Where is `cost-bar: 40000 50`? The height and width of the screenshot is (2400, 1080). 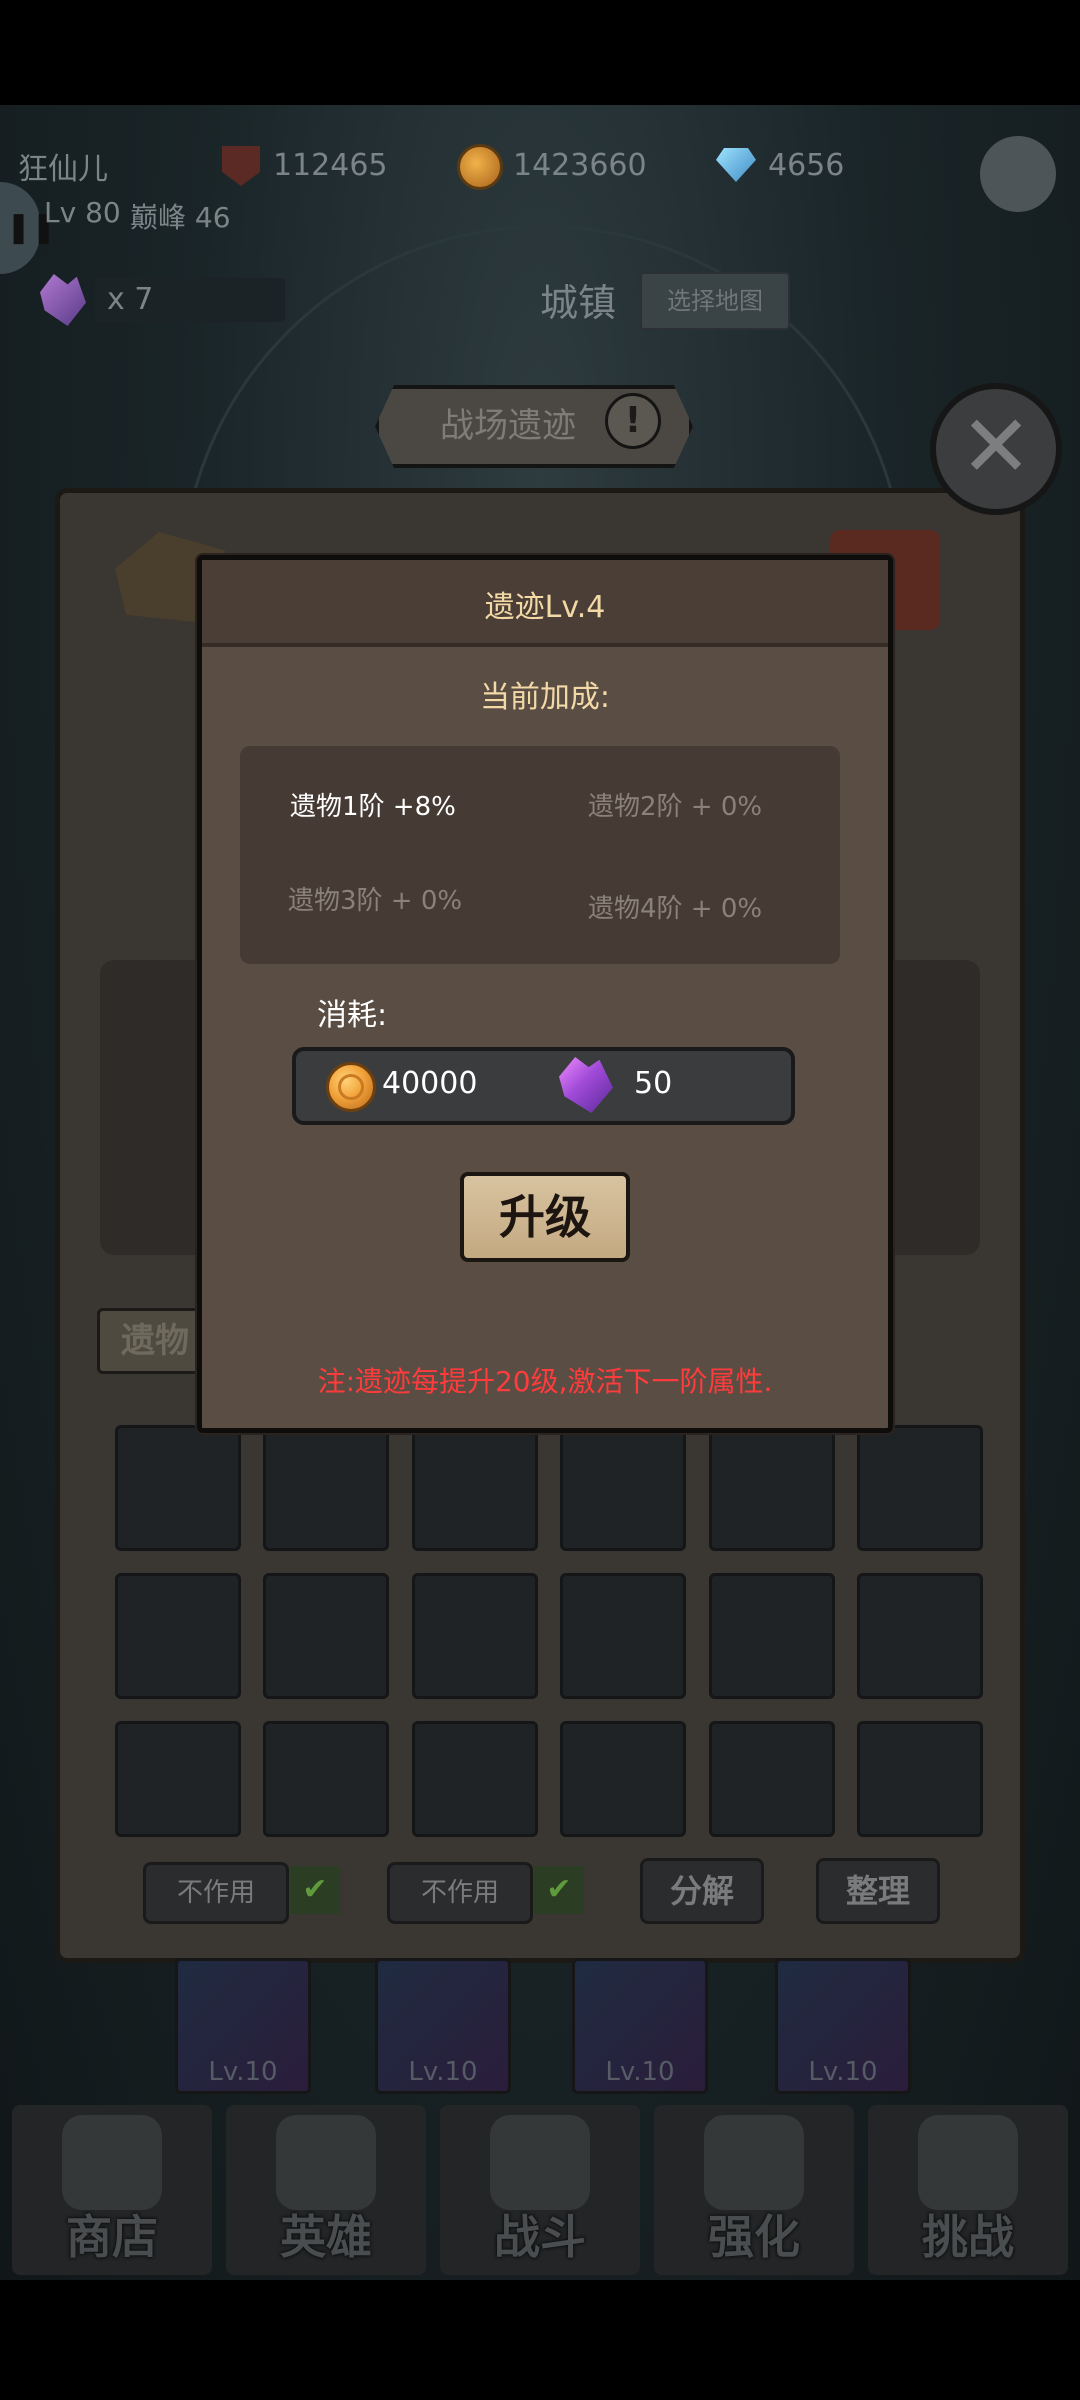 cost-bar: 40000 50 is located at coordinates (543, 1086).